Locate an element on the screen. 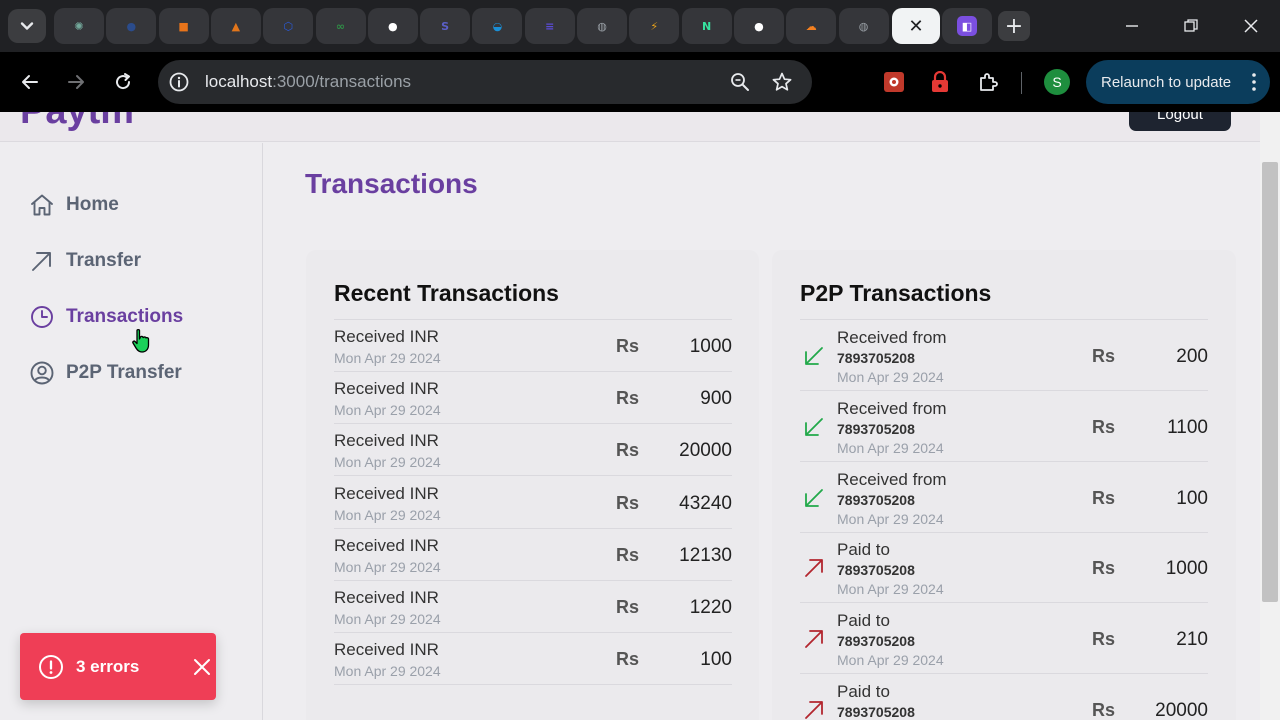 This screenshot has width=1280, height=720. tab-search-button is located at coordinates (27, 26).